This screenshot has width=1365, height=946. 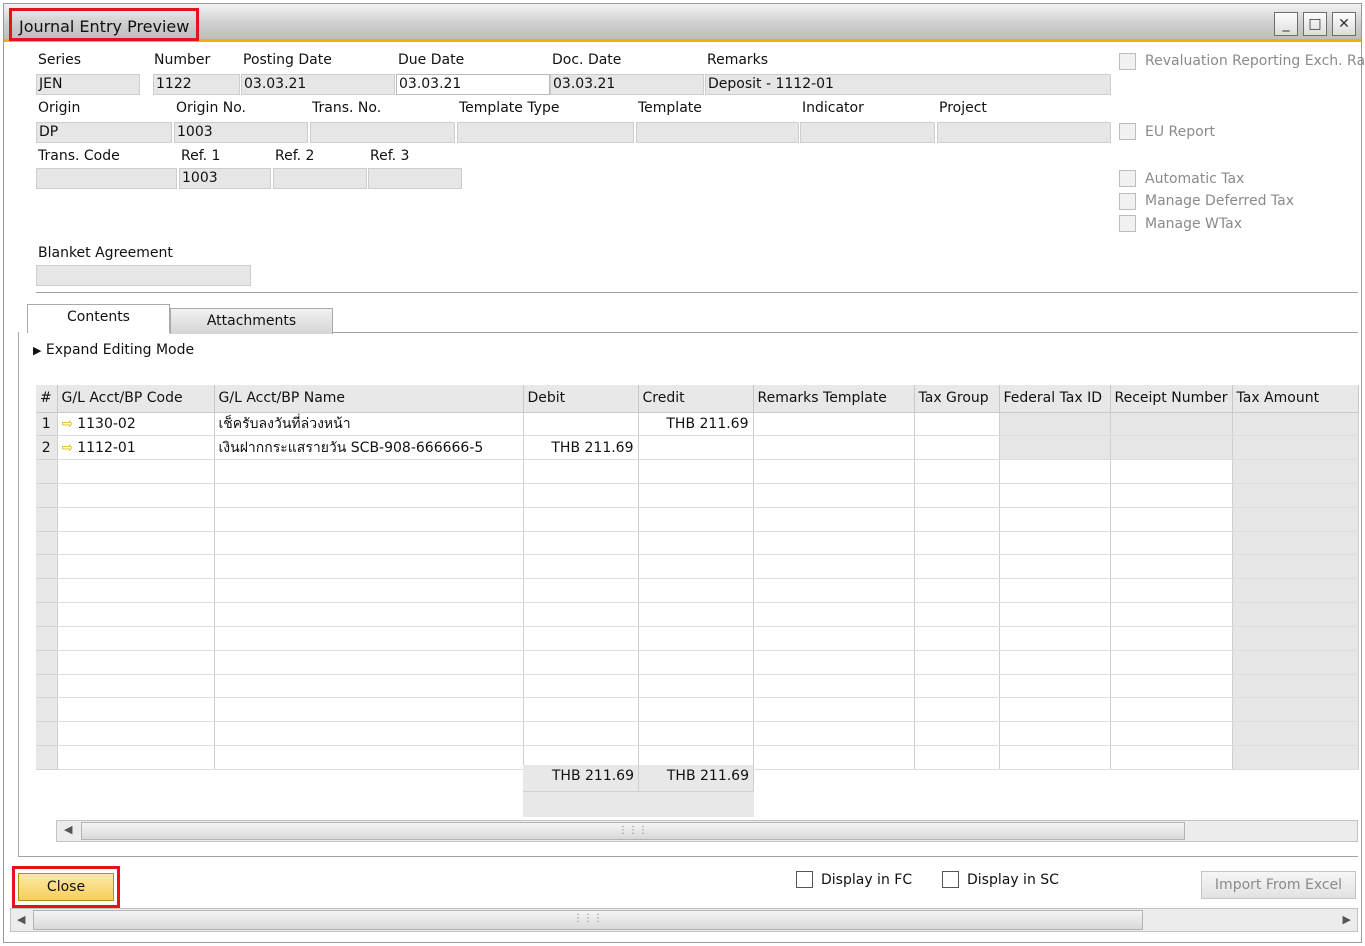 I want to click on expand-editing-mode: ▶ Expand Editing Mode, so click(x=113, y=350).